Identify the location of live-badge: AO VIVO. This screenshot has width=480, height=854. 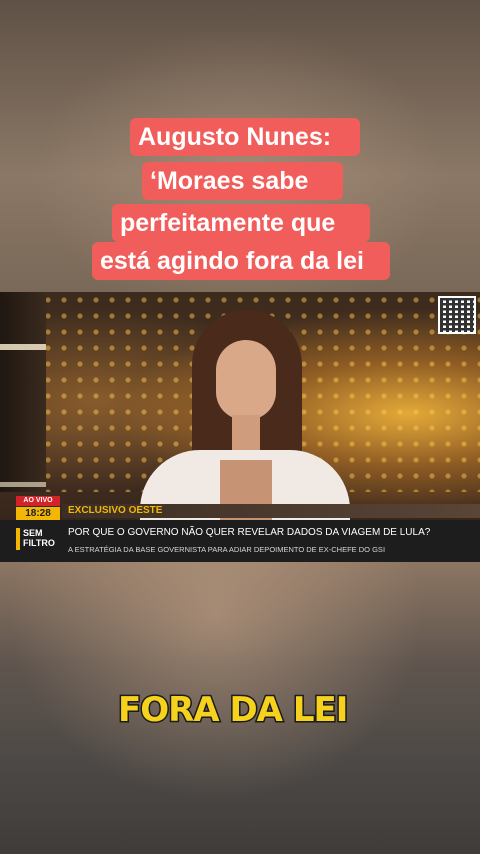
(38, 501).